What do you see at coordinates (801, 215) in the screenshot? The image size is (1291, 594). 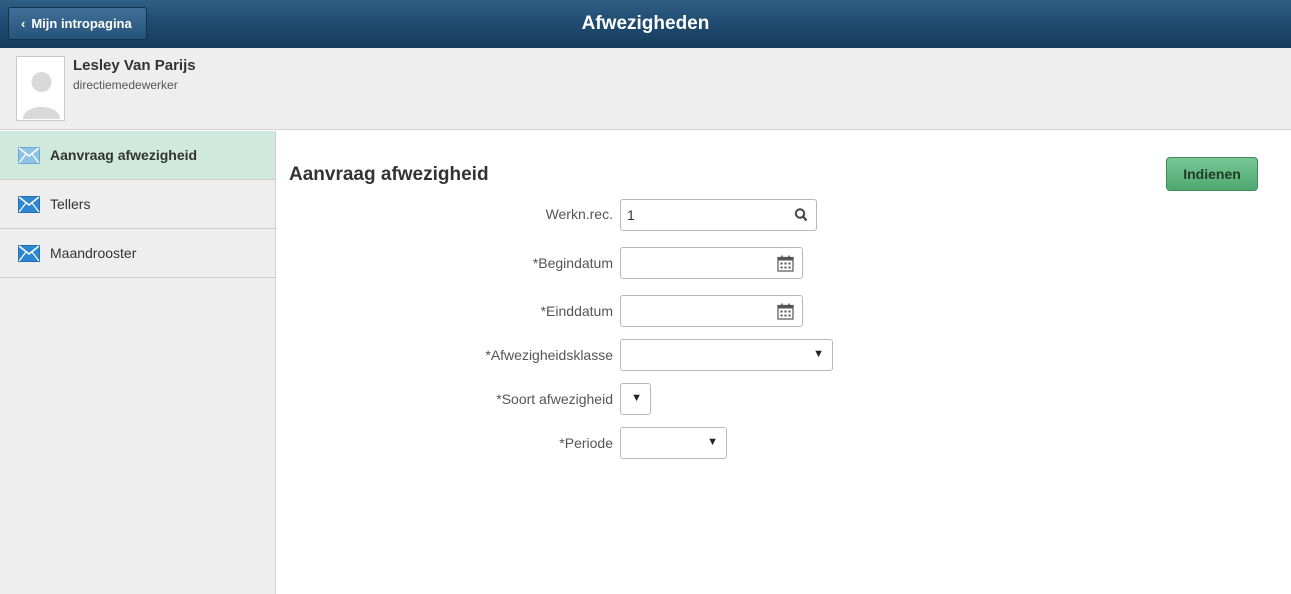 I see `search-icon` at bounding box center [801, 215].